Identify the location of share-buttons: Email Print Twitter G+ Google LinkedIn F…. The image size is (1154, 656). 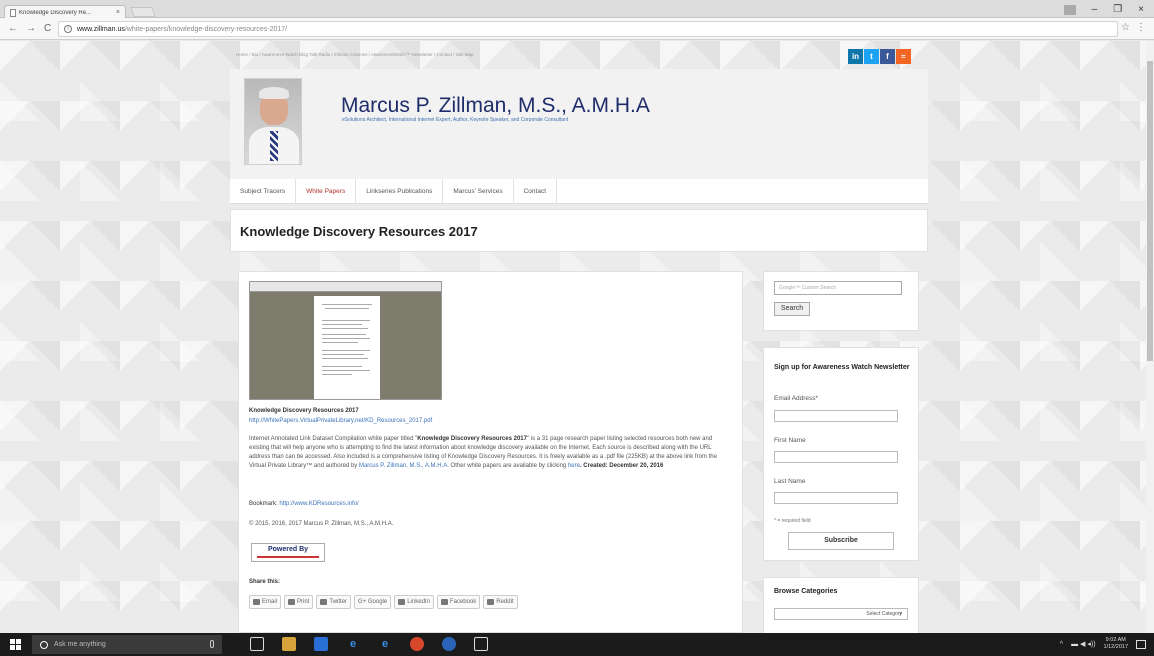
(383, 602).